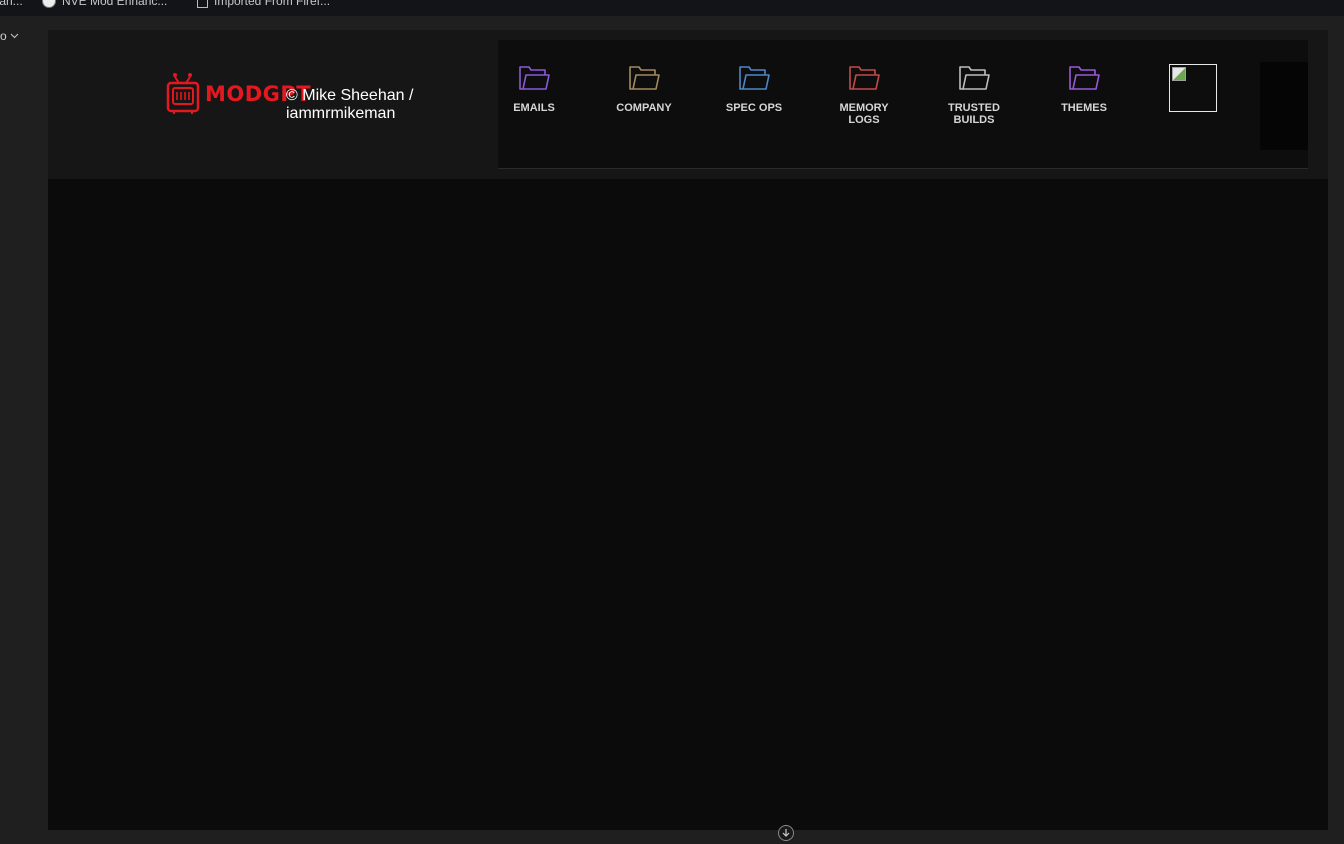 This screenshot has width=1344, height=844. Describe the element at coordinates (974, 95) in the screenshot. I see `nav-item-trusted-builds: TRUSTED BUILDS` at that location.